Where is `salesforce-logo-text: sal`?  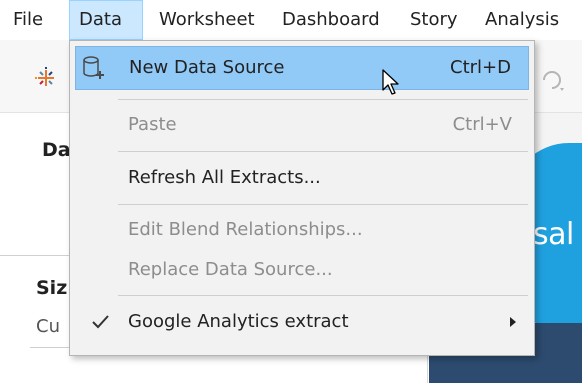 salesforce-logo-text: sal is located at coordinates (553, 234).